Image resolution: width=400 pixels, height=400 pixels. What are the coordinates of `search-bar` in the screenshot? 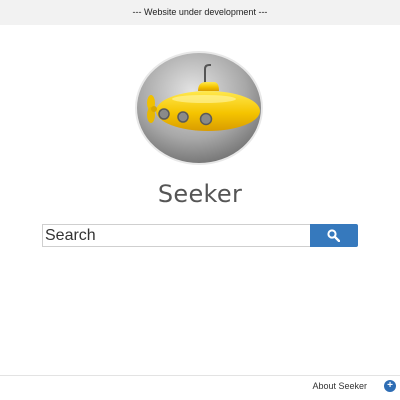 It's located at (200, 235).